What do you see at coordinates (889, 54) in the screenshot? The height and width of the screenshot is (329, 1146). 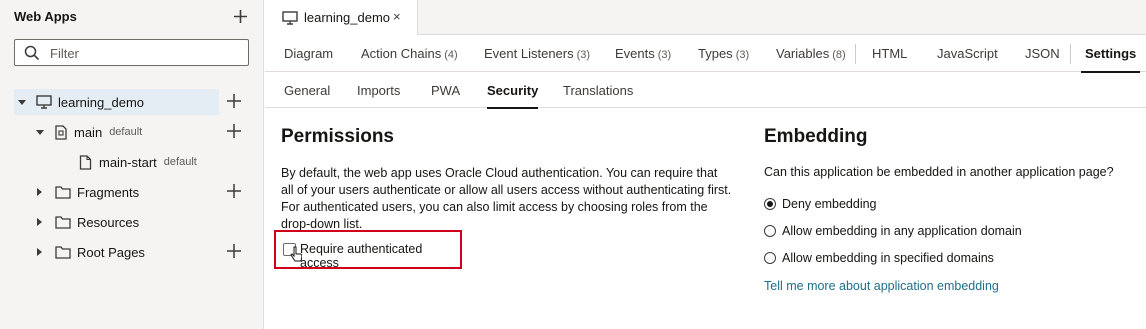 I see `tab-html: HTML` at bounding box center [889, 54].